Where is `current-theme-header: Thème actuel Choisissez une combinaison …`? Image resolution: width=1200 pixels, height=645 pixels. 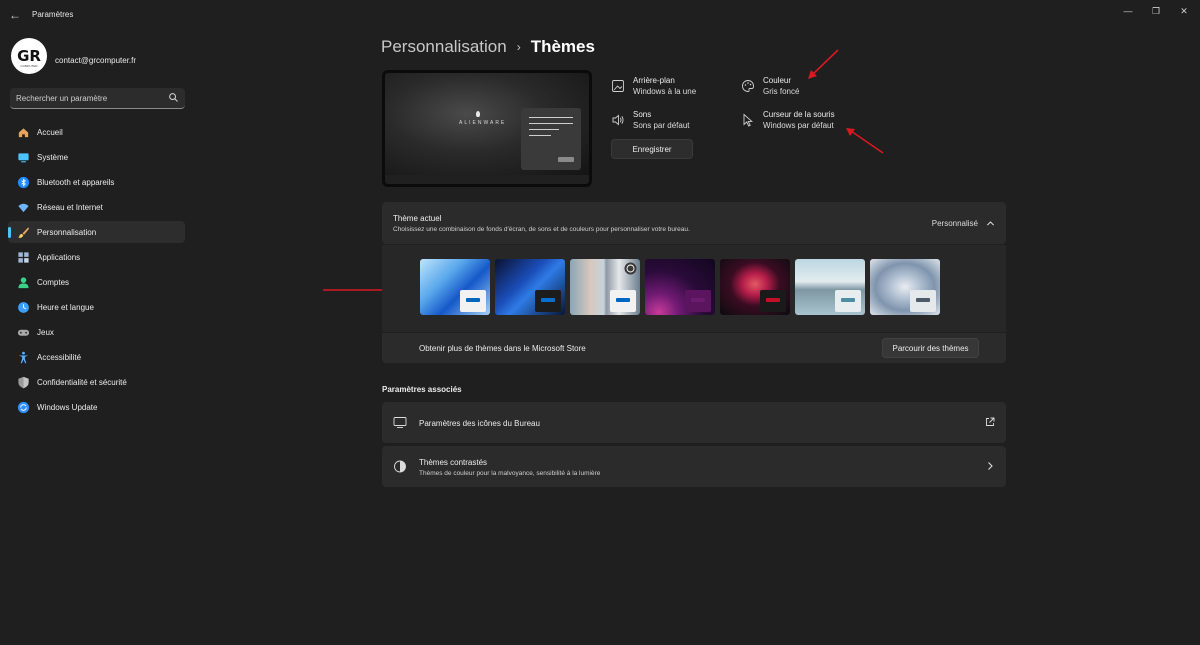
current-theme-header: Thème actuel Choisissez une combinaison … is located at coordinates (694, 223).